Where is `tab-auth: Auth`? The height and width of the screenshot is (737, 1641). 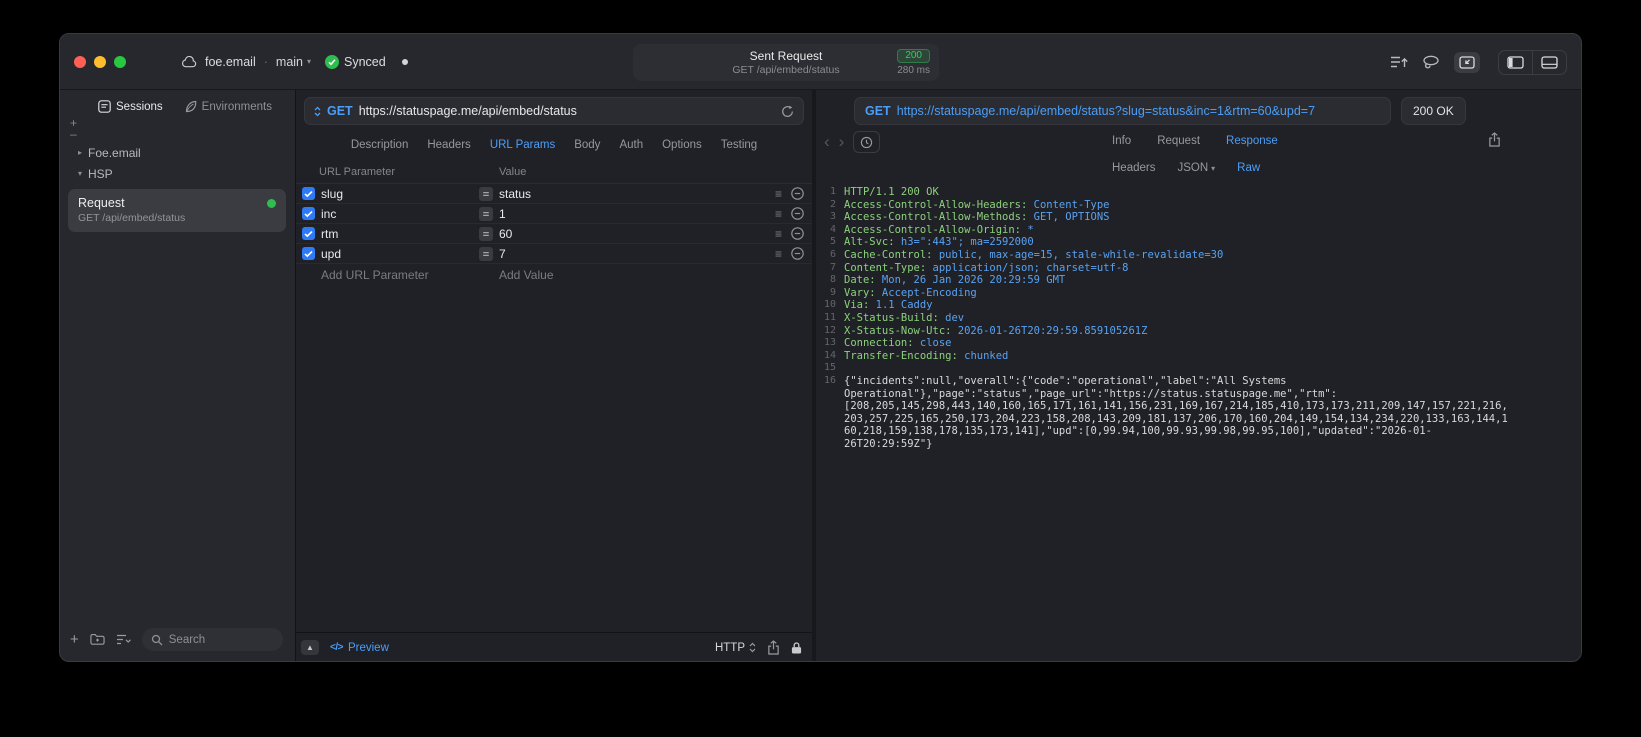
tab-auth: Auth is located at coordinates (631, 145).